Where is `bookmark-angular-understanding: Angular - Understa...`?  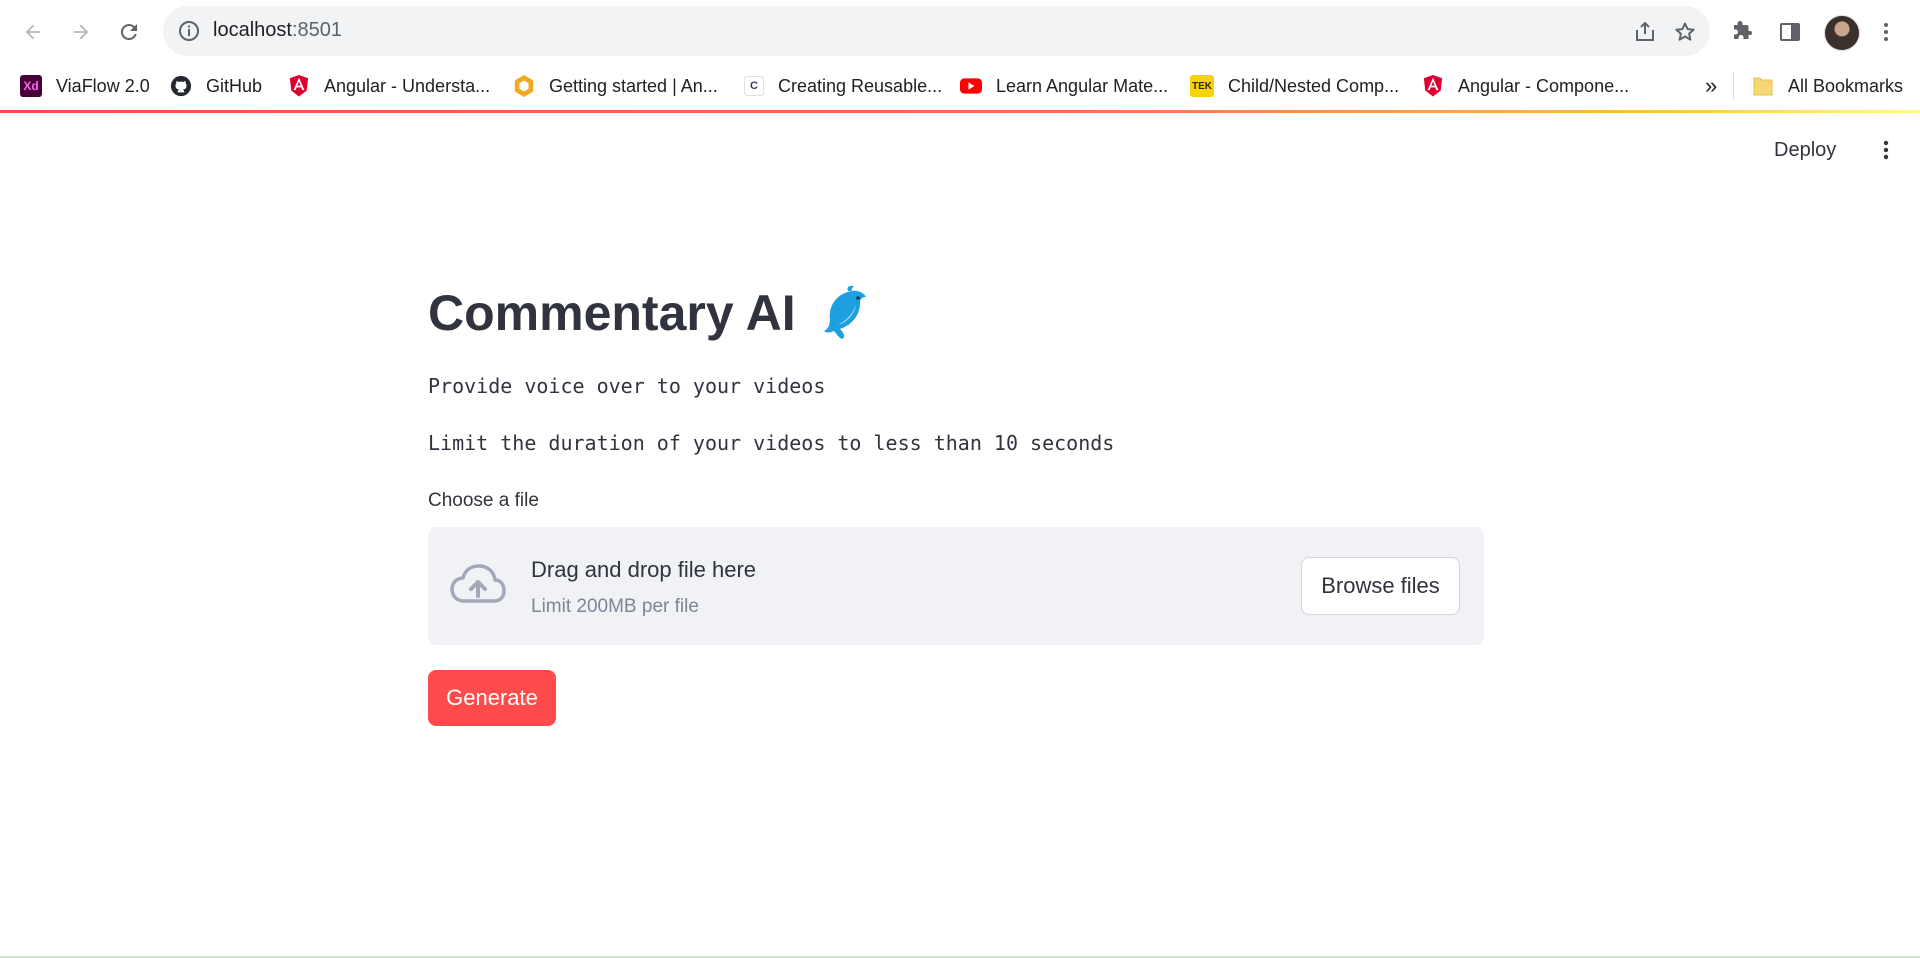
bookmark-angular-understanding: Angular - Understa... is located at coordinates (389, 86).